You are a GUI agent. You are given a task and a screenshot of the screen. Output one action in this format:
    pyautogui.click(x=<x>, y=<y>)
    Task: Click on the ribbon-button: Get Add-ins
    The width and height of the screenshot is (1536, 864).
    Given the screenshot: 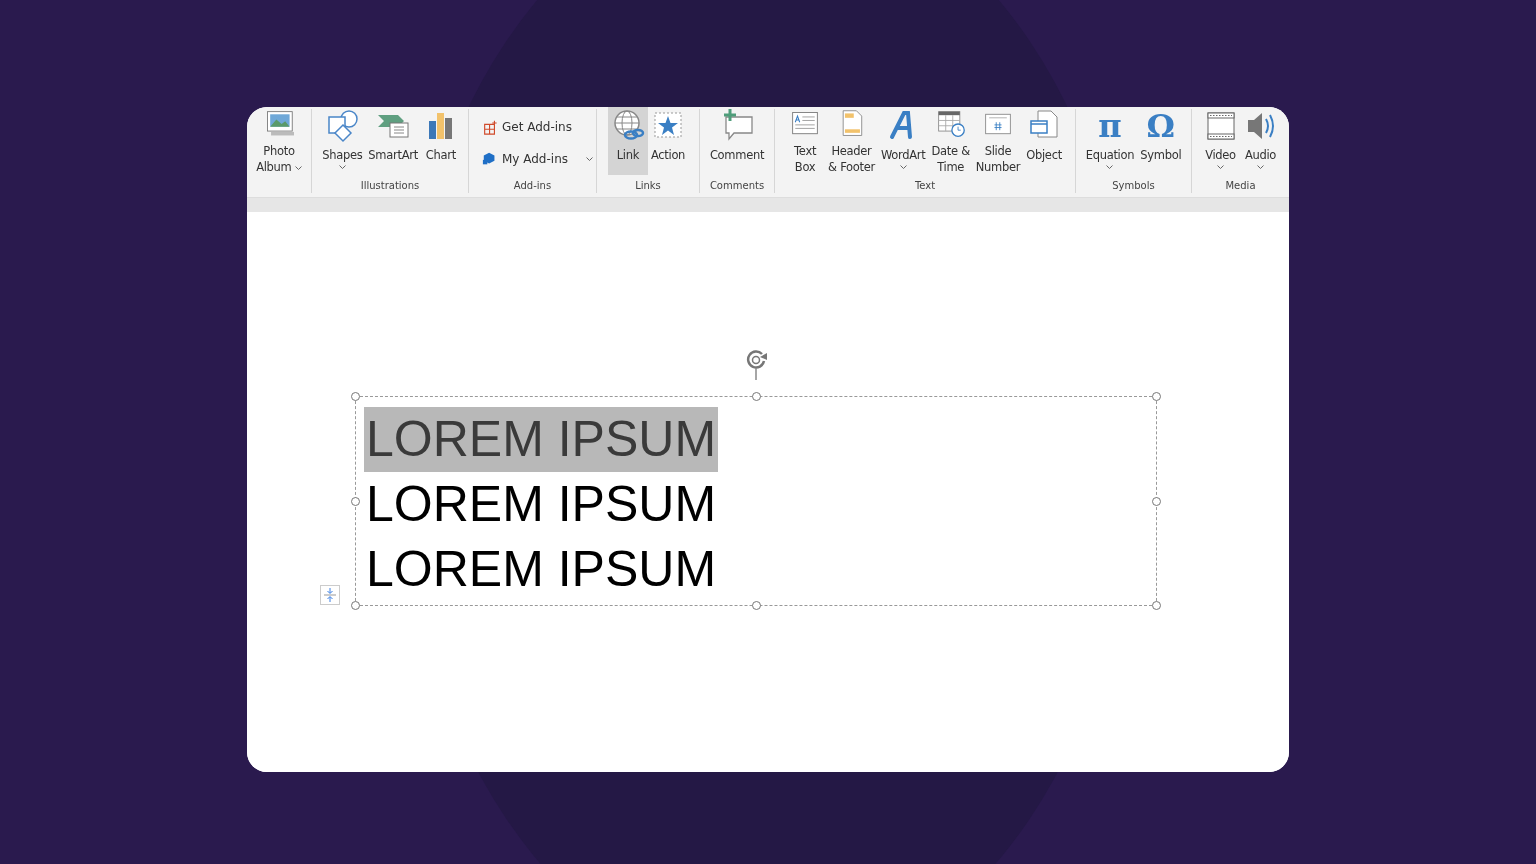 What is the action you would take?
    pyautogui.click(x=527, y=127)
    